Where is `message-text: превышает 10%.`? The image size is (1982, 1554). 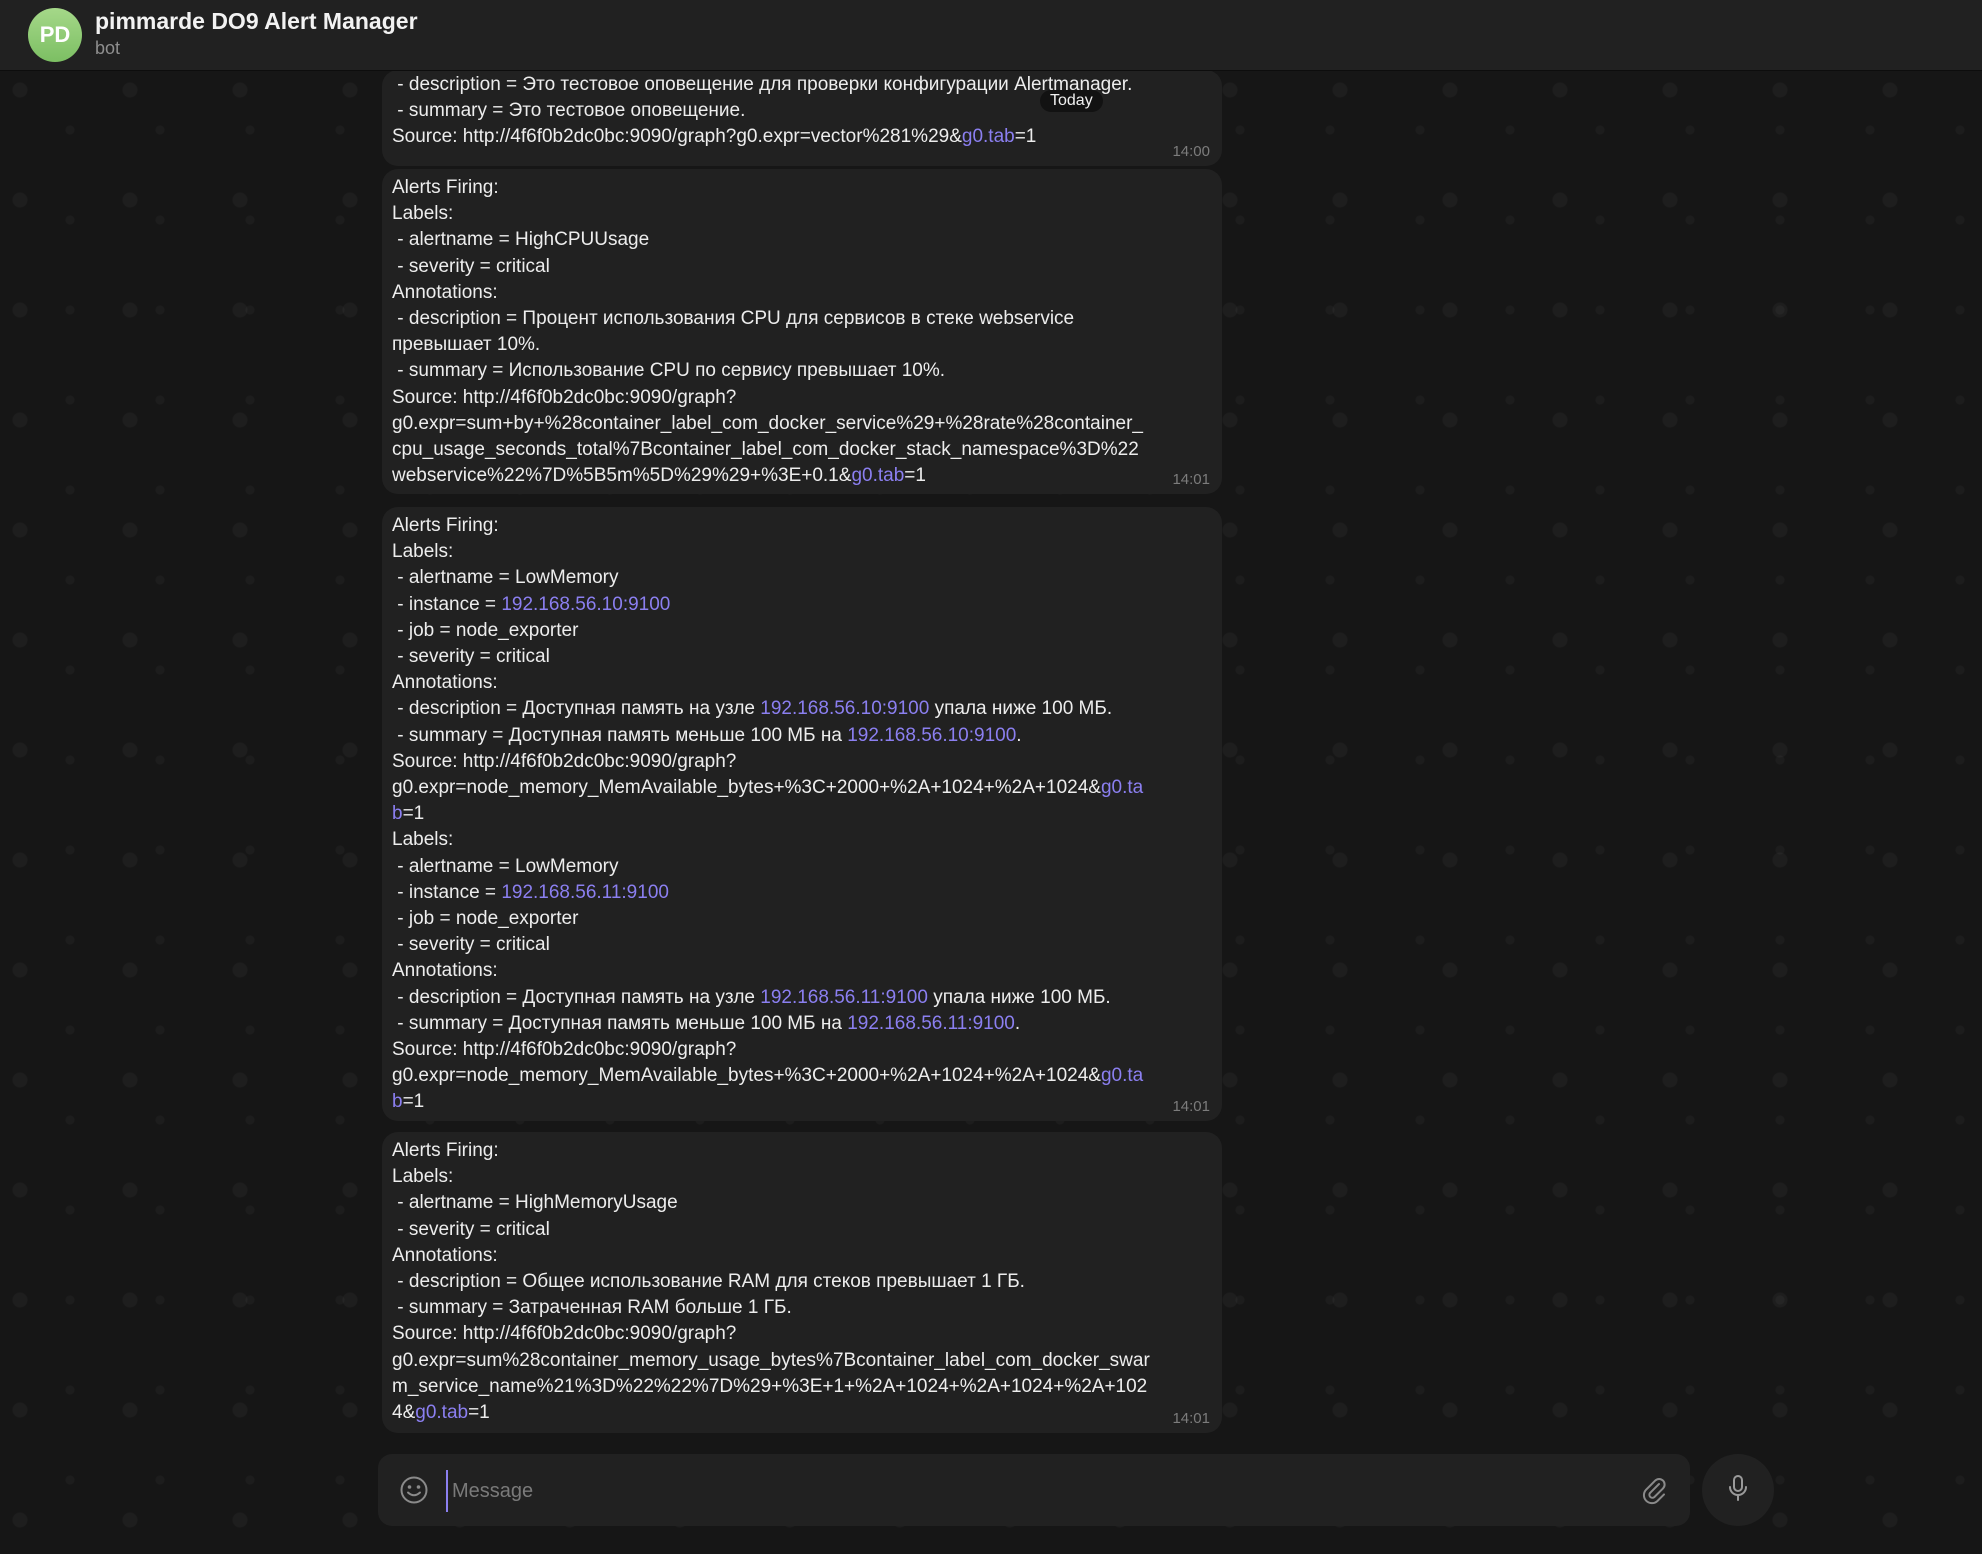 message-text: превышает 10%. is located at coordinates (466, 345).